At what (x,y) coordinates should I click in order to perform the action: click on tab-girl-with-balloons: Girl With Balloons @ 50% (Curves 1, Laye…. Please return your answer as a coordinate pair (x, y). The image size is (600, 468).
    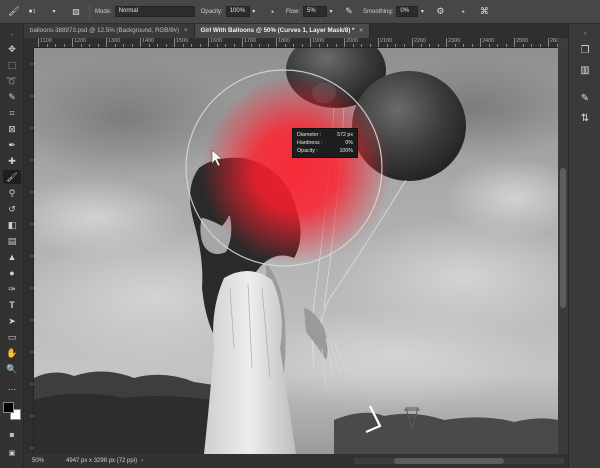
    Looking at the image, I should click on (282, 31).